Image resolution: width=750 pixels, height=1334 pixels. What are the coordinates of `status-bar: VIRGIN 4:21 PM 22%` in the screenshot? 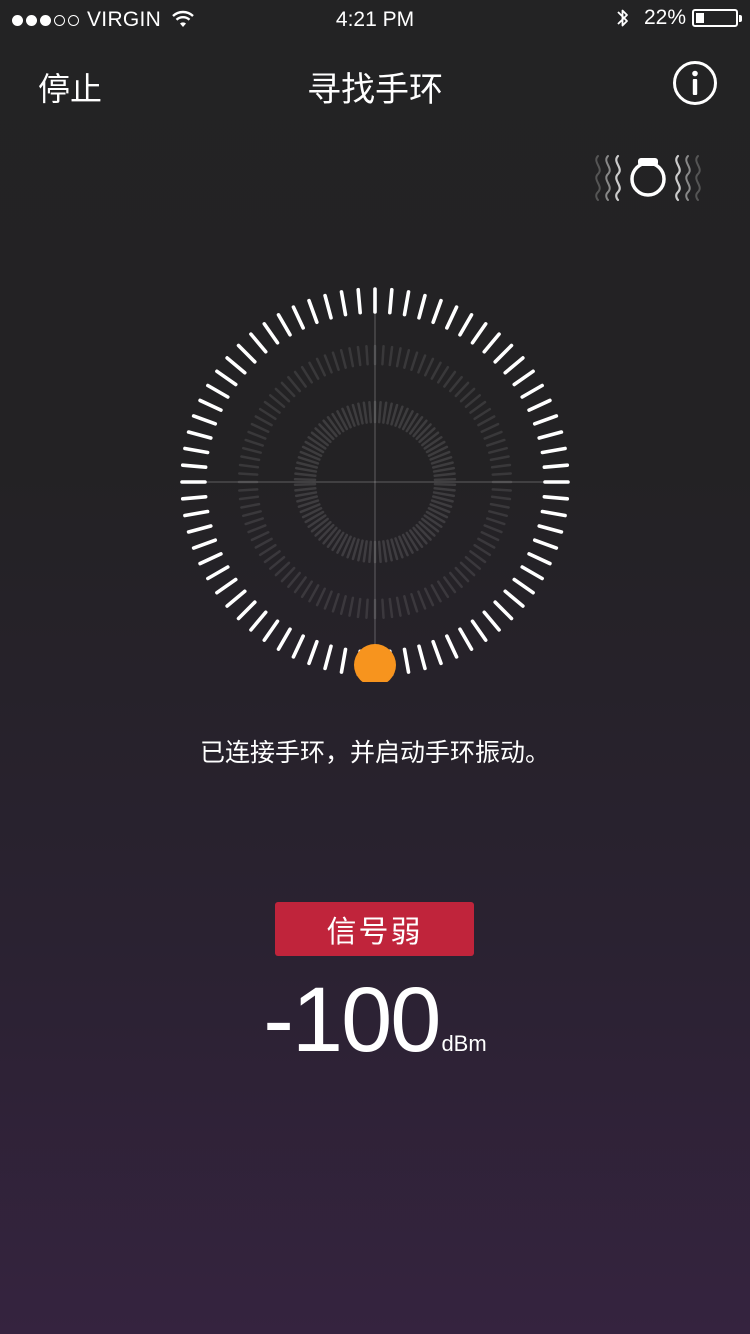 It's located at (375, 20).